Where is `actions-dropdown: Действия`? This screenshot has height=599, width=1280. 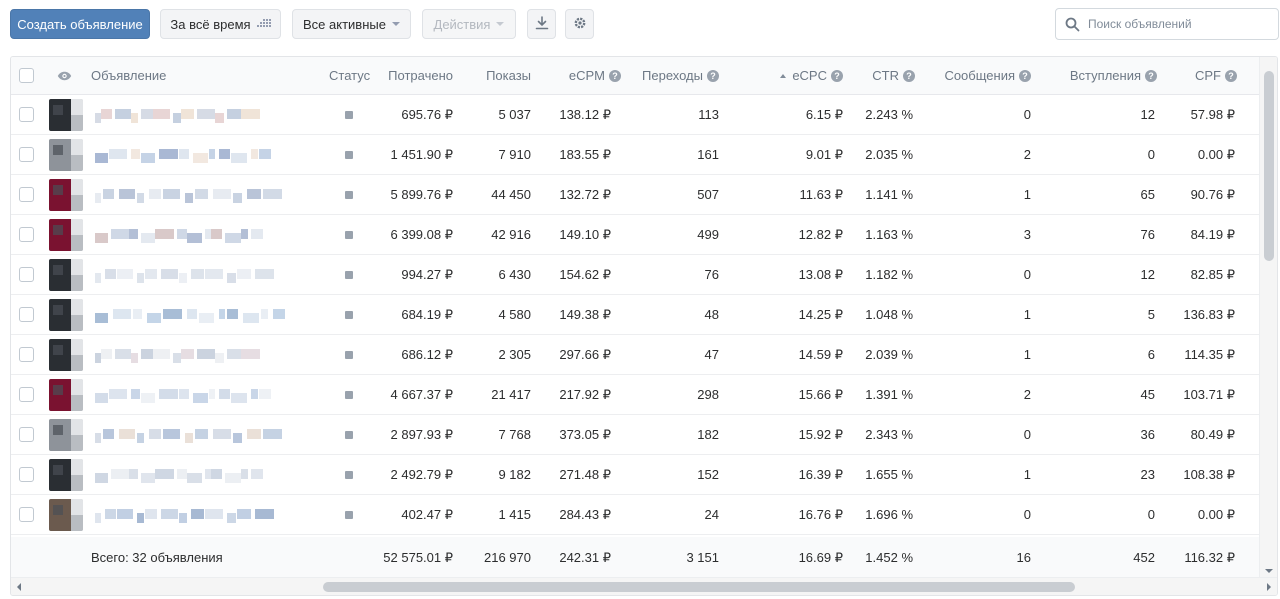
actions-dropdown: Действия is located at coordinates (469, 24).